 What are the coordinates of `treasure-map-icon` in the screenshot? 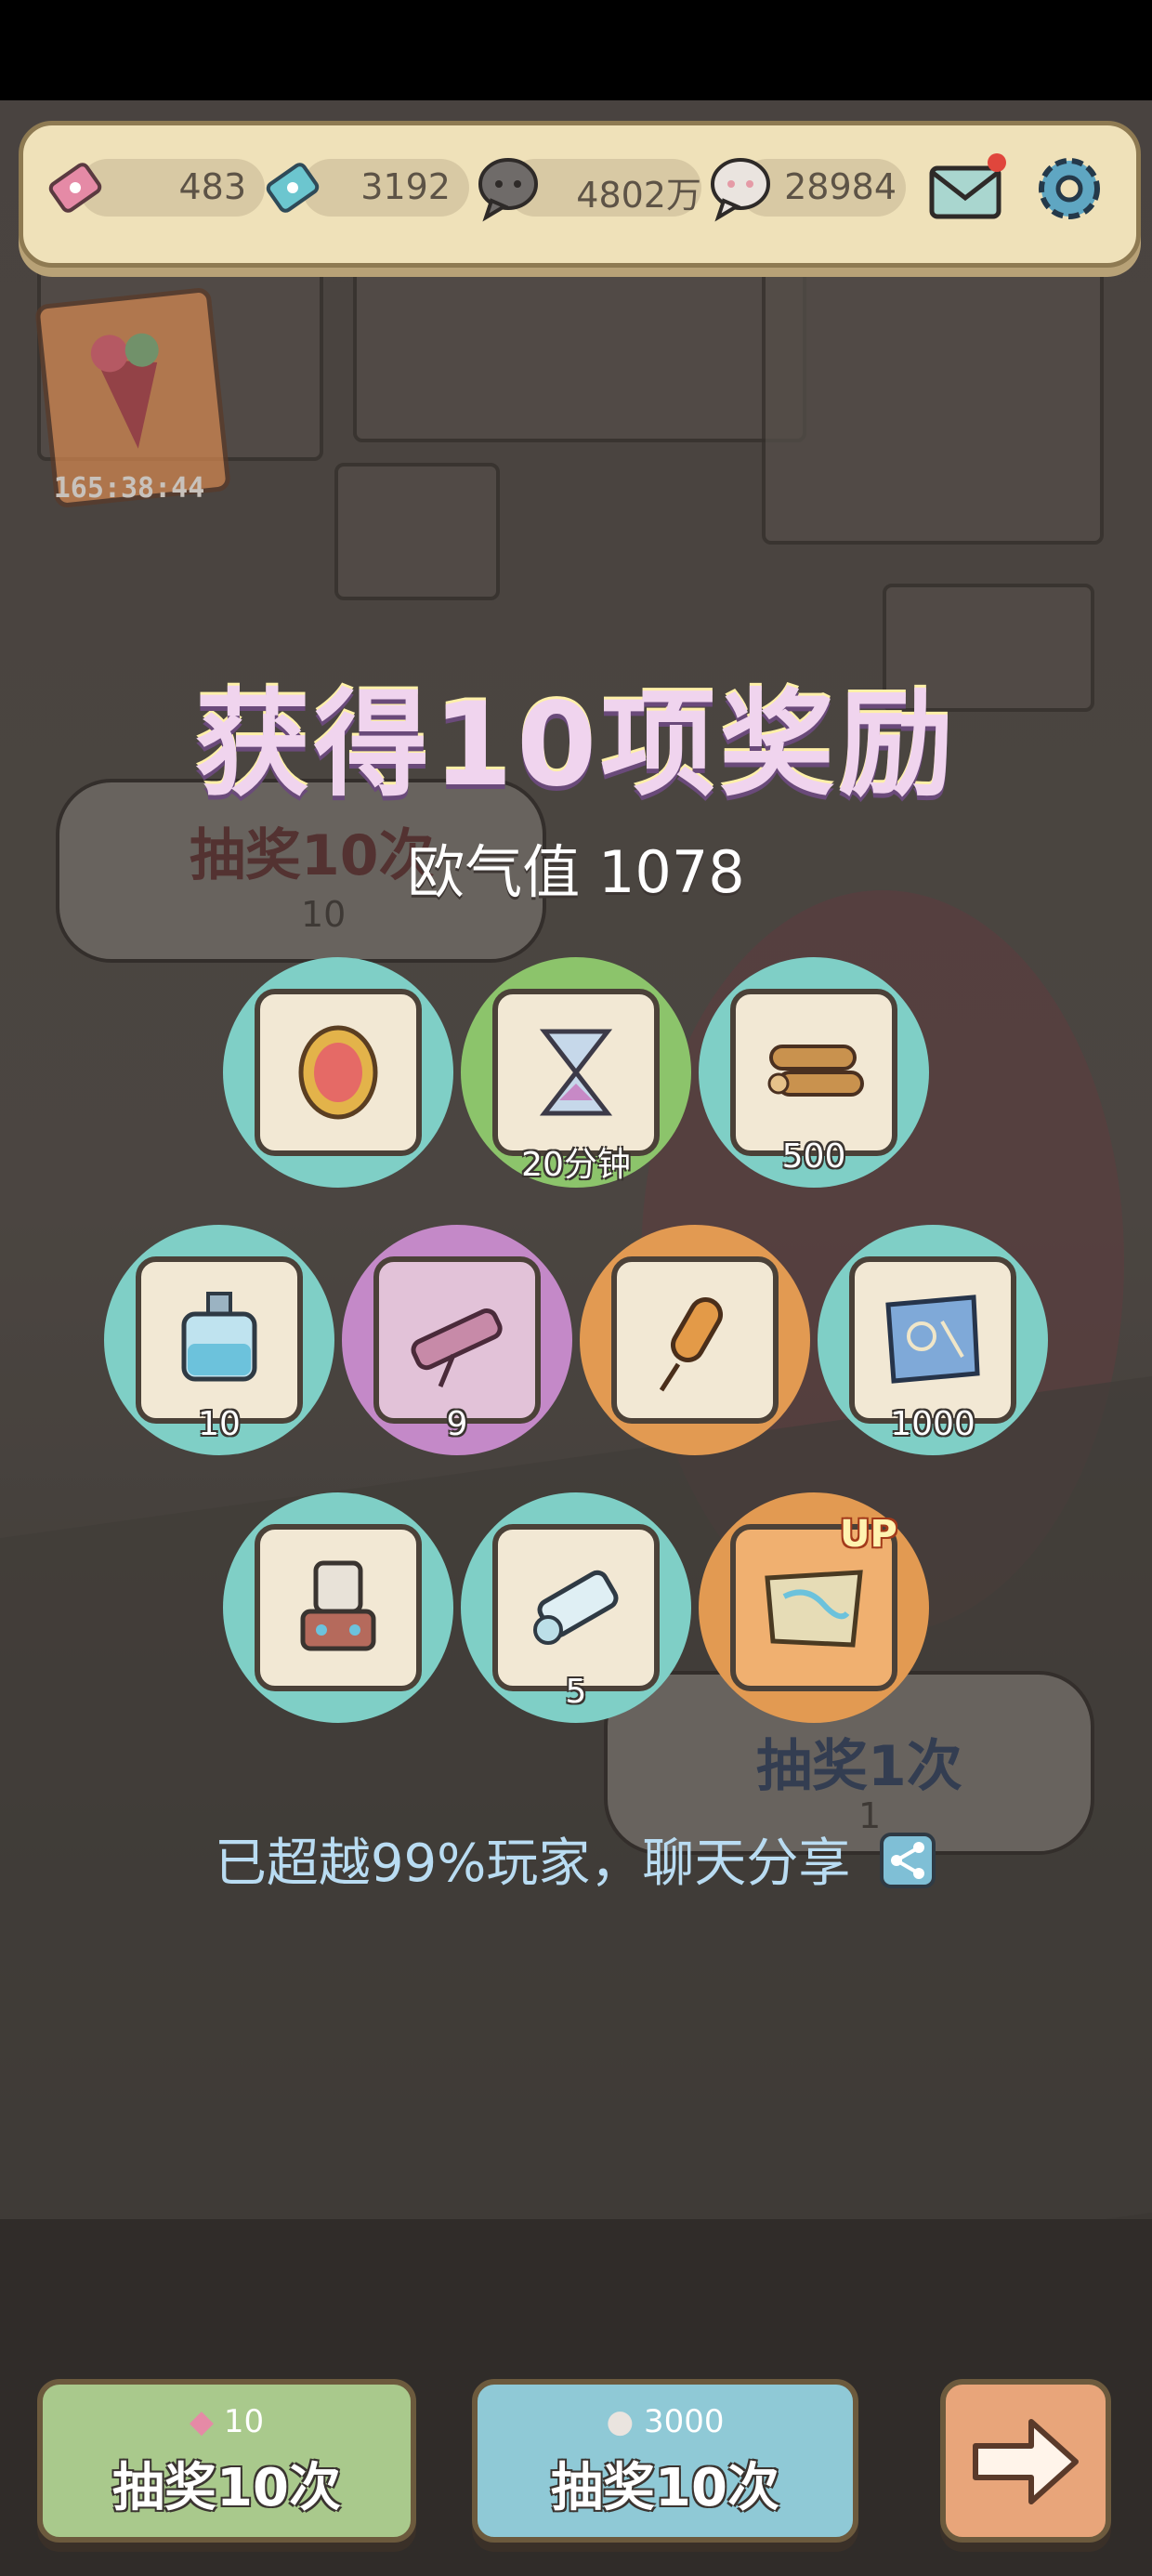 It's located at (814, 1609).